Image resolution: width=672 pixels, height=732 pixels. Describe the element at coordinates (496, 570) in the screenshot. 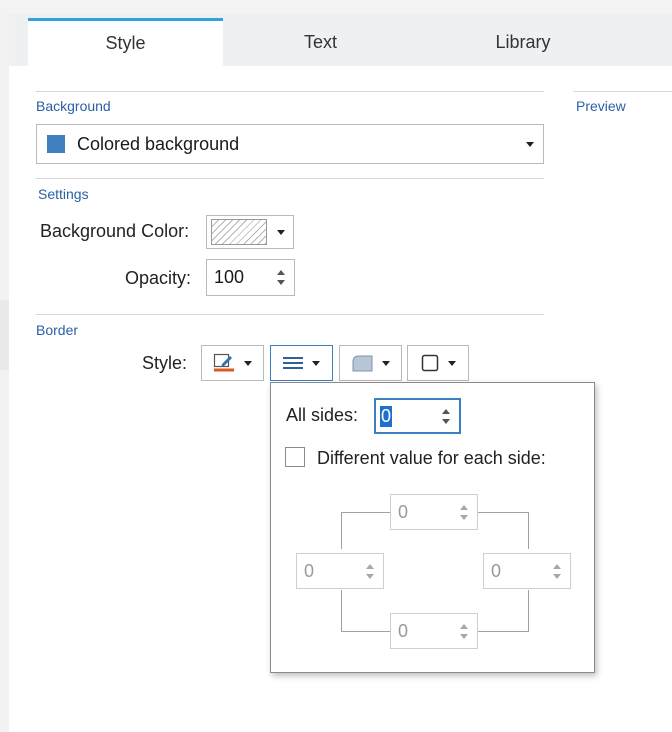

I see `right-side-value: 0` at that location.